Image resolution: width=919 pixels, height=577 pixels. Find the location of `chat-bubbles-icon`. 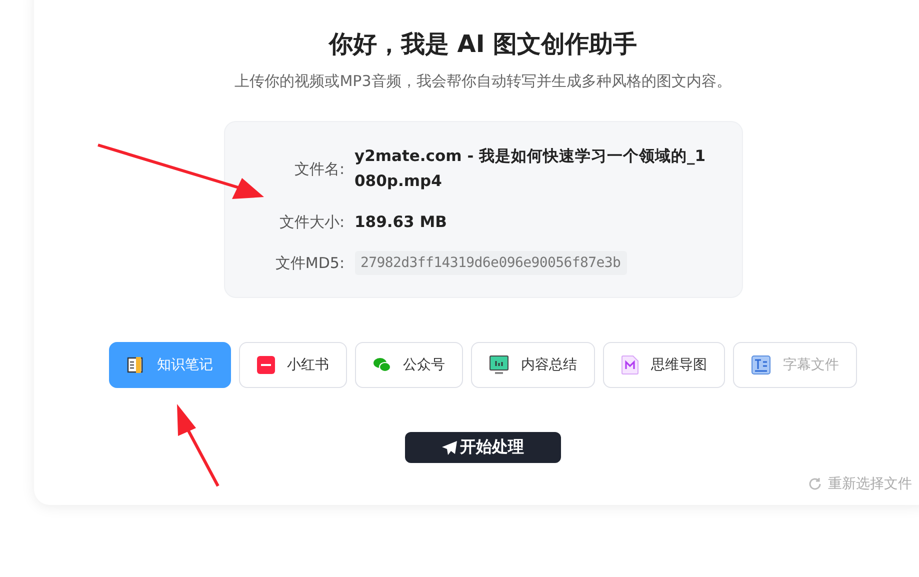

chat-bubbles-icon is located at coordinates (382, 365).